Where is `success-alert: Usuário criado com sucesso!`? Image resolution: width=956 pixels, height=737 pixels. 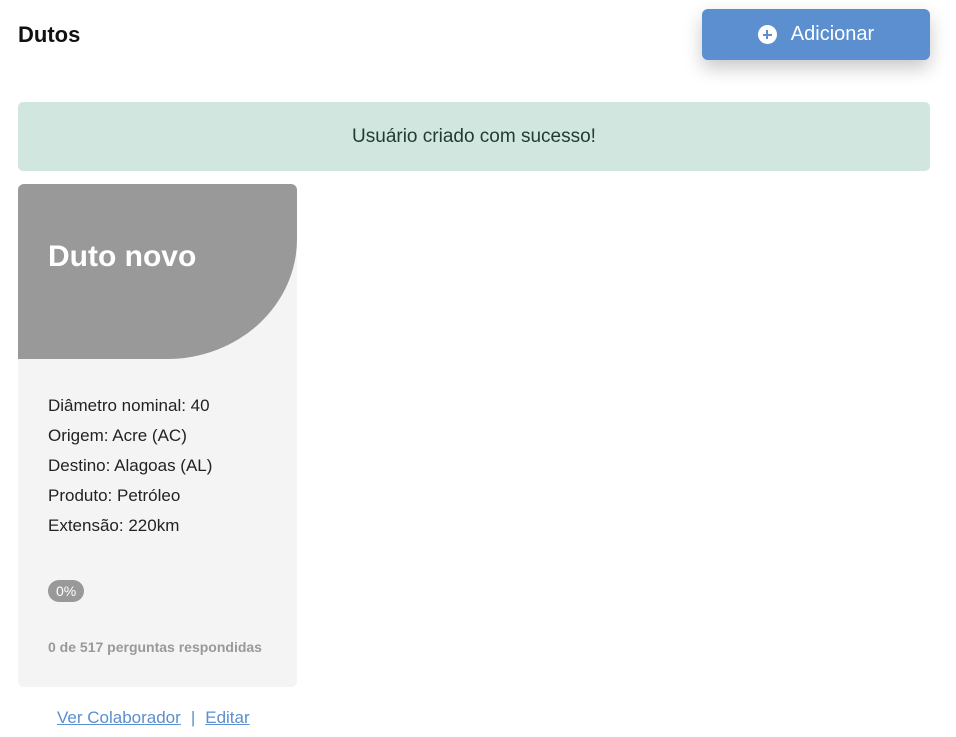 success-alert: Usuário criado com sucesso! is located at coordinates (474, 136).